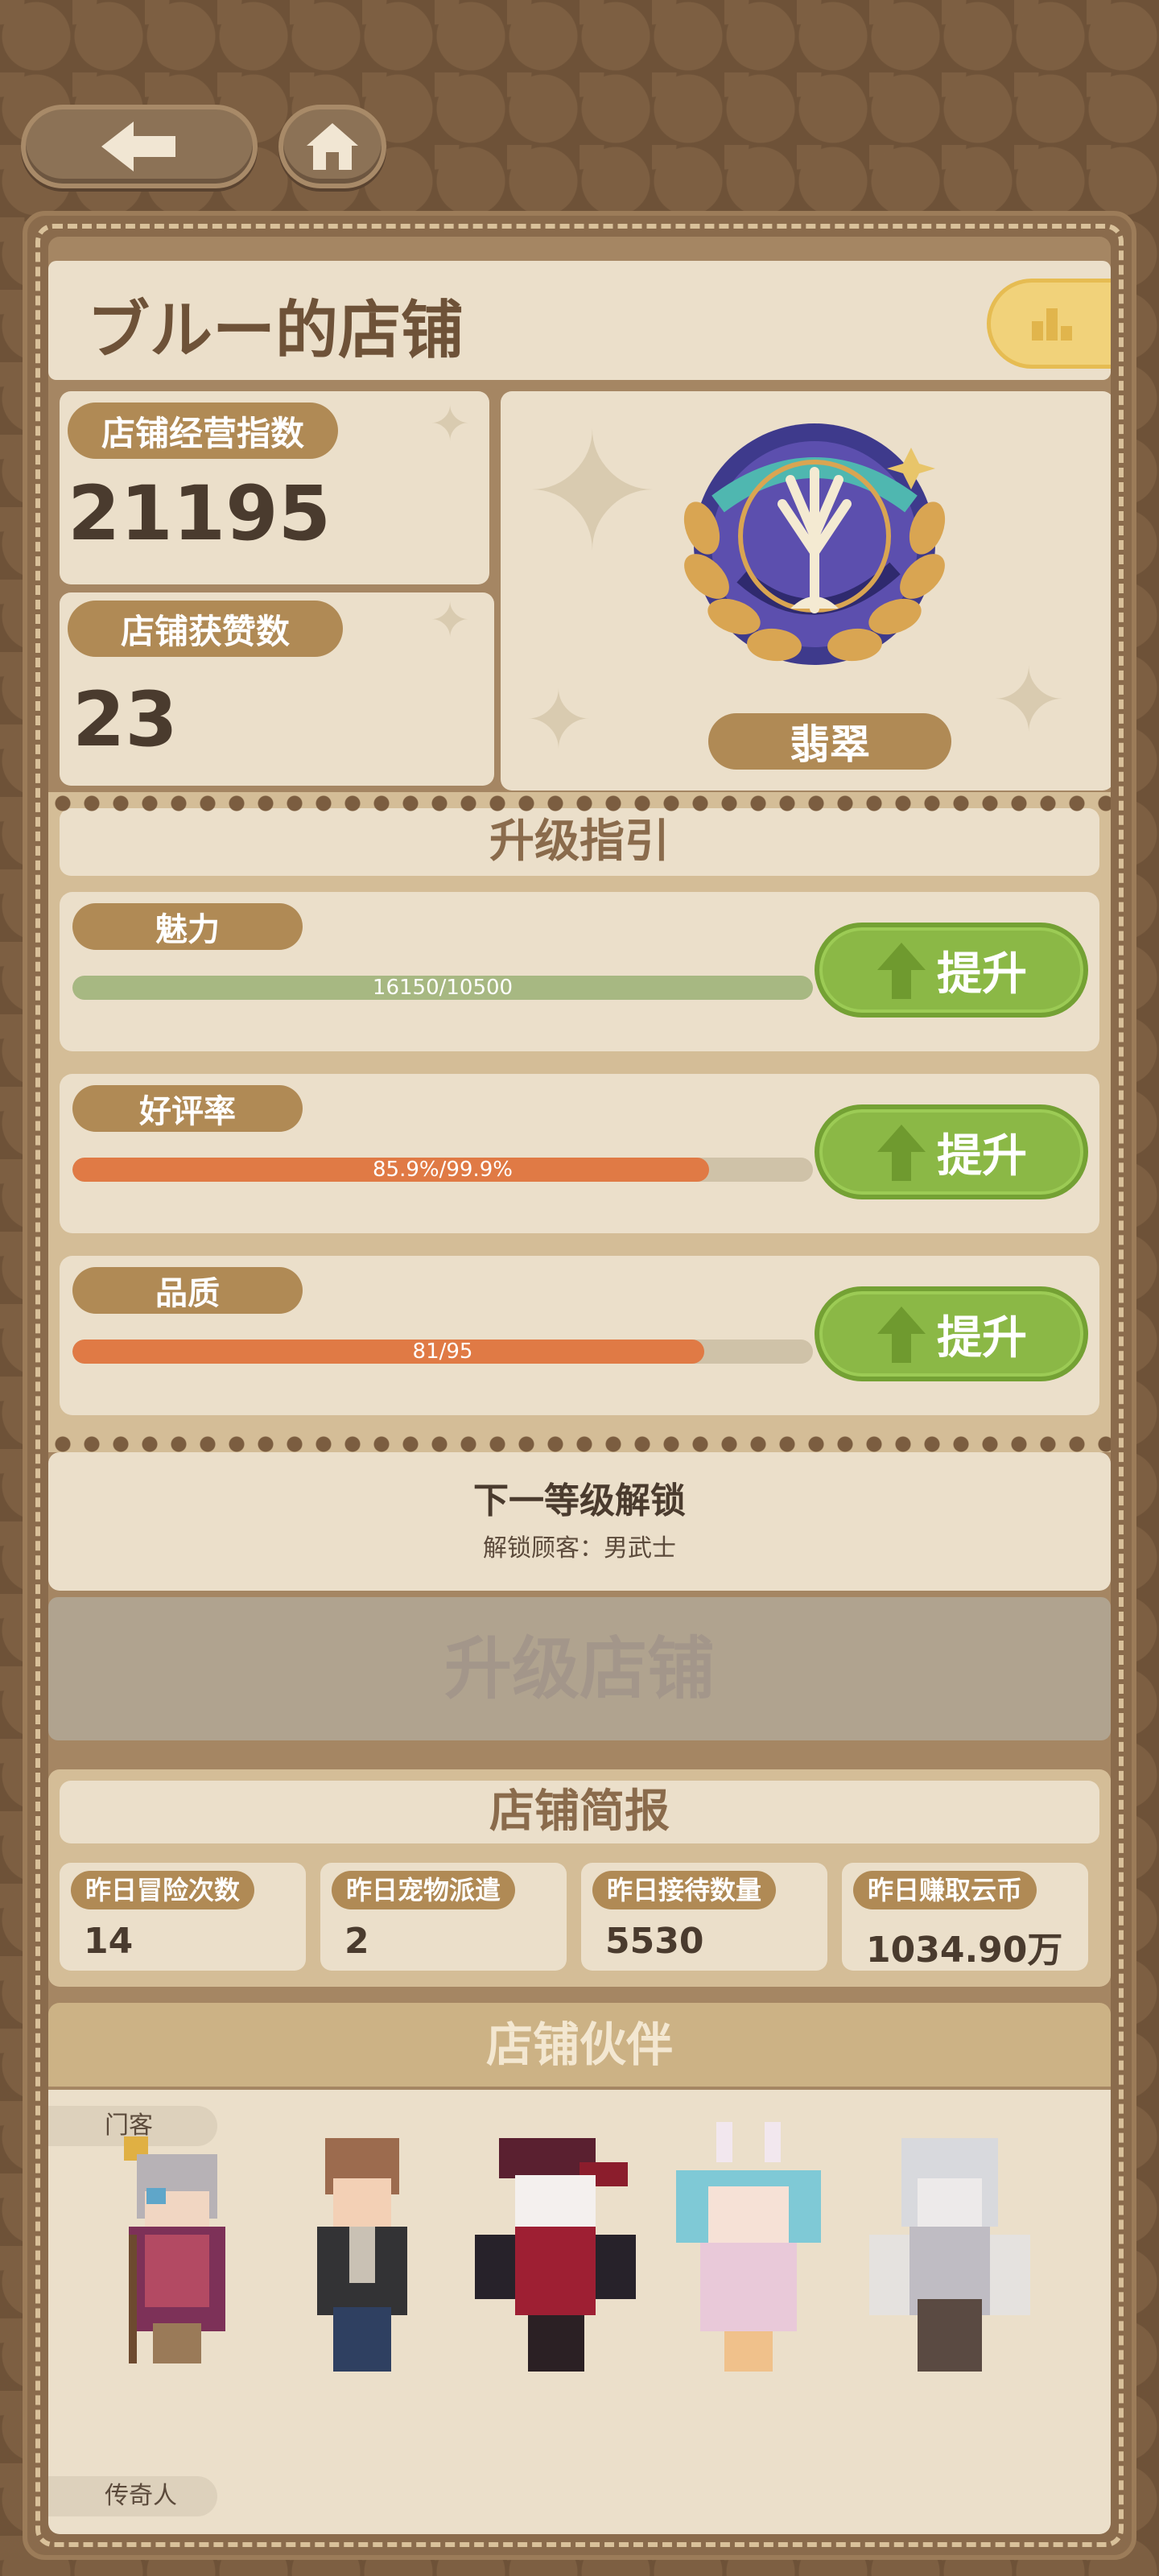 Image resolution: width=1159 pixels, height=2576 pixels. Describe the element at coordinates (579, 1153) in the screenshot. I see `guide-row-rating: 好评率 85.9%/99.9% 提升` at that location.